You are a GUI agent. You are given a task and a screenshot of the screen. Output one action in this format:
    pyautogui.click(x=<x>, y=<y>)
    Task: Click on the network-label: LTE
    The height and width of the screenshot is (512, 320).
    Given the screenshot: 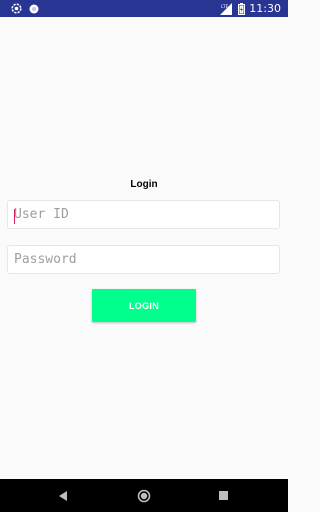 What is the action you would take?
    pyautogui.click(x=225, y=7)
    